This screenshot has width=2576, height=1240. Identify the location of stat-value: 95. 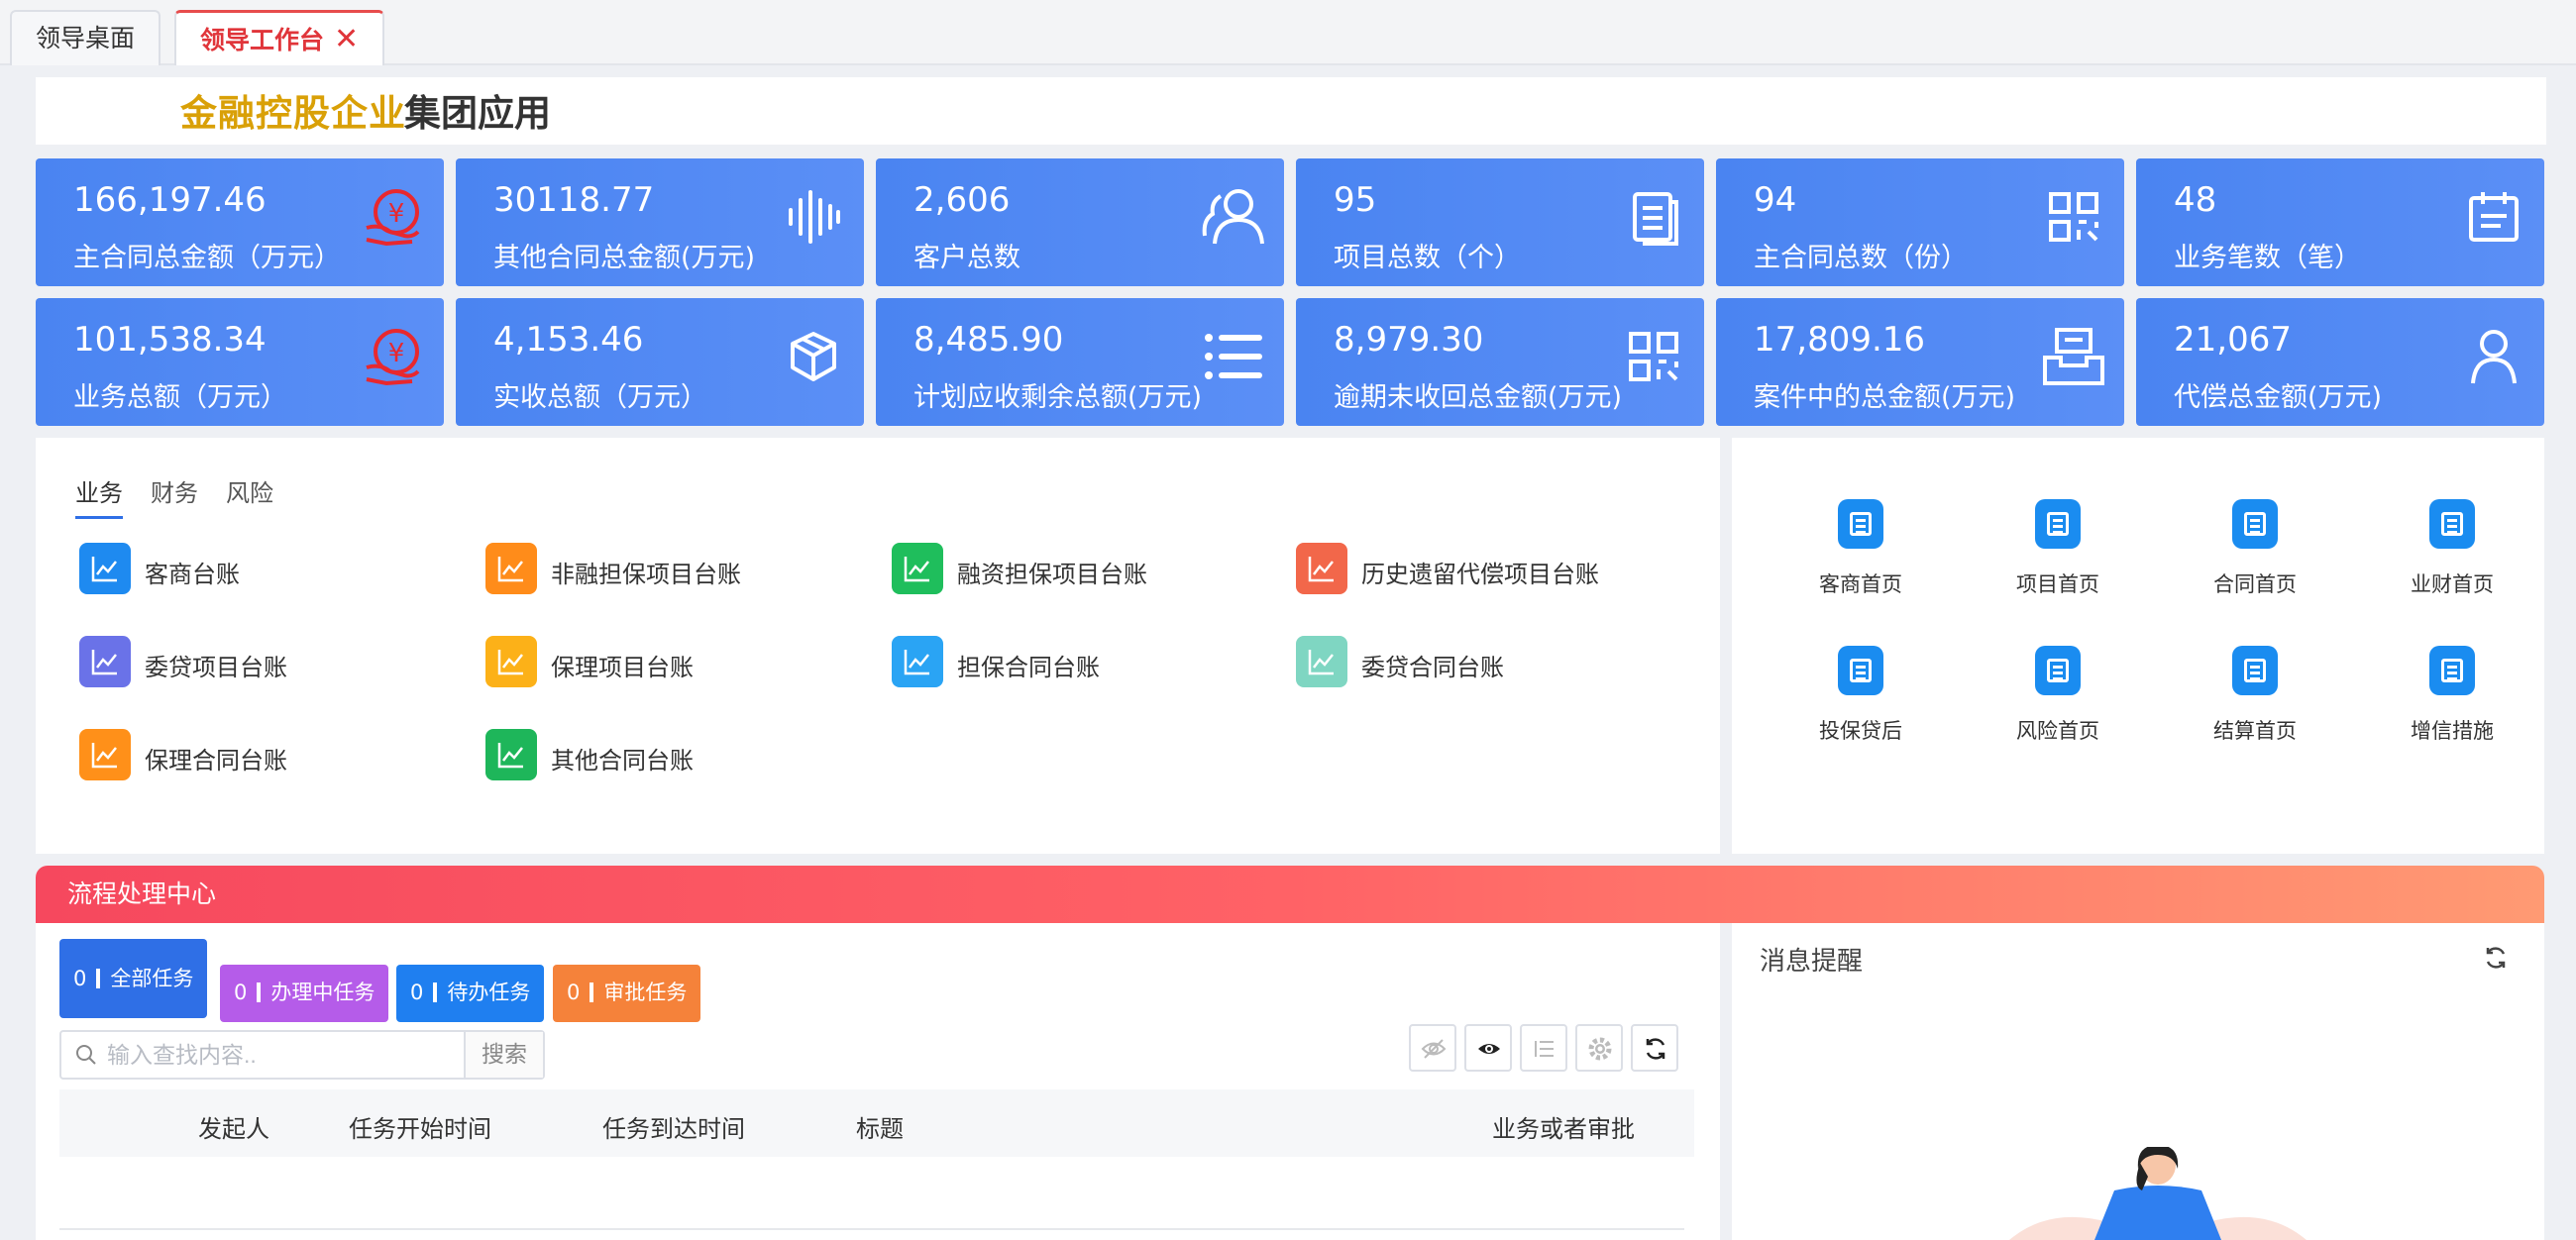
(1355, 200).